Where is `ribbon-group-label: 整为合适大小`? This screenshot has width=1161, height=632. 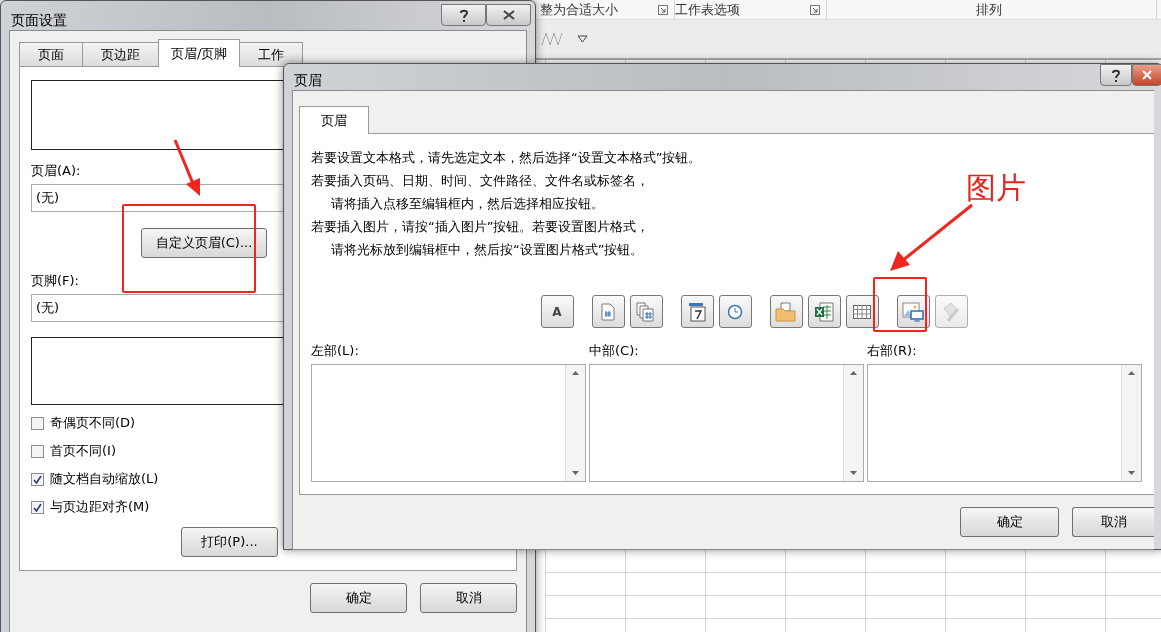 ribbon-group-label: 整为合适大小 is located at coordinates (579, 9).